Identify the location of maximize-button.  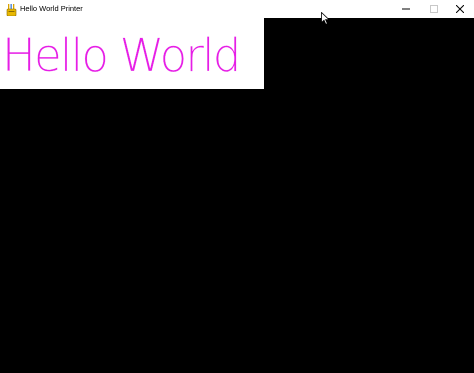
(434, 9).